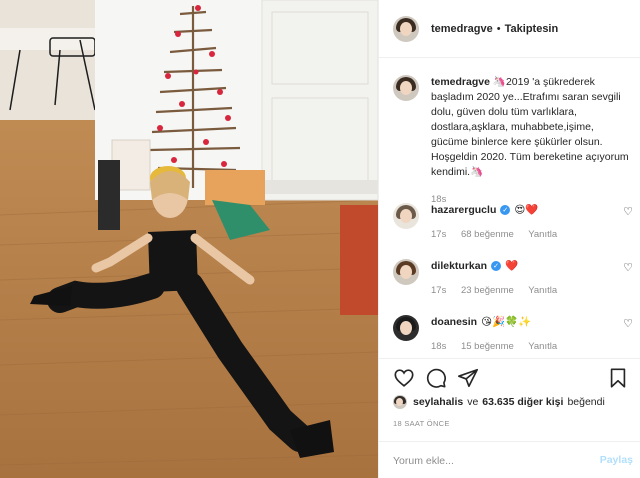 The height and width of the screenshot is (478, 640). I want to click on action-icons, so click(511, 379).